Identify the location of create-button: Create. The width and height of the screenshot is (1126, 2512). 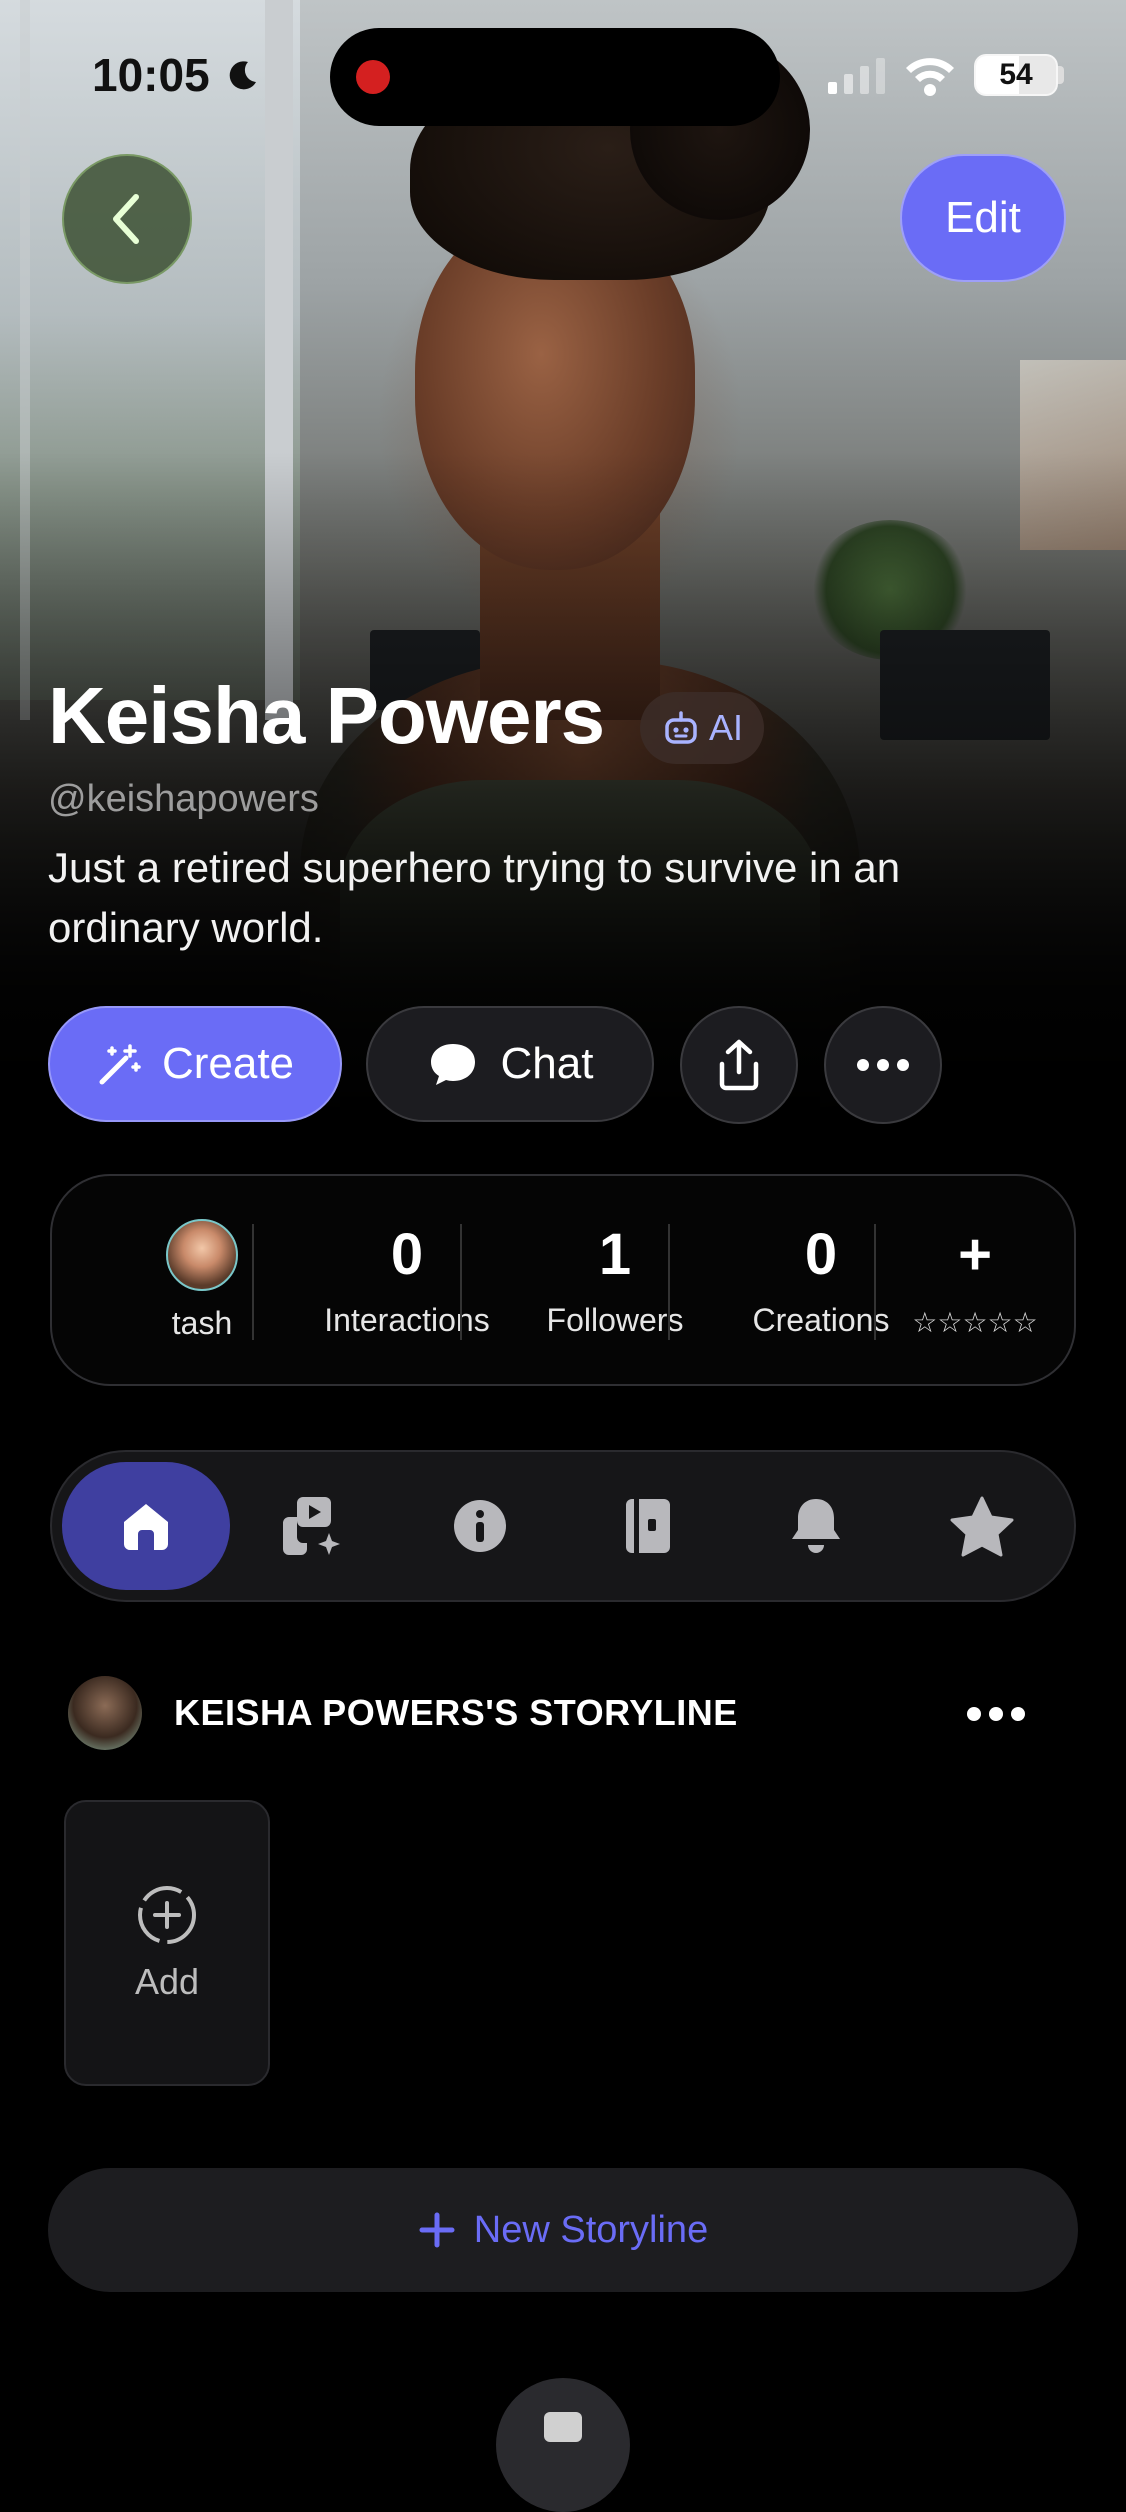
(195, 1064).